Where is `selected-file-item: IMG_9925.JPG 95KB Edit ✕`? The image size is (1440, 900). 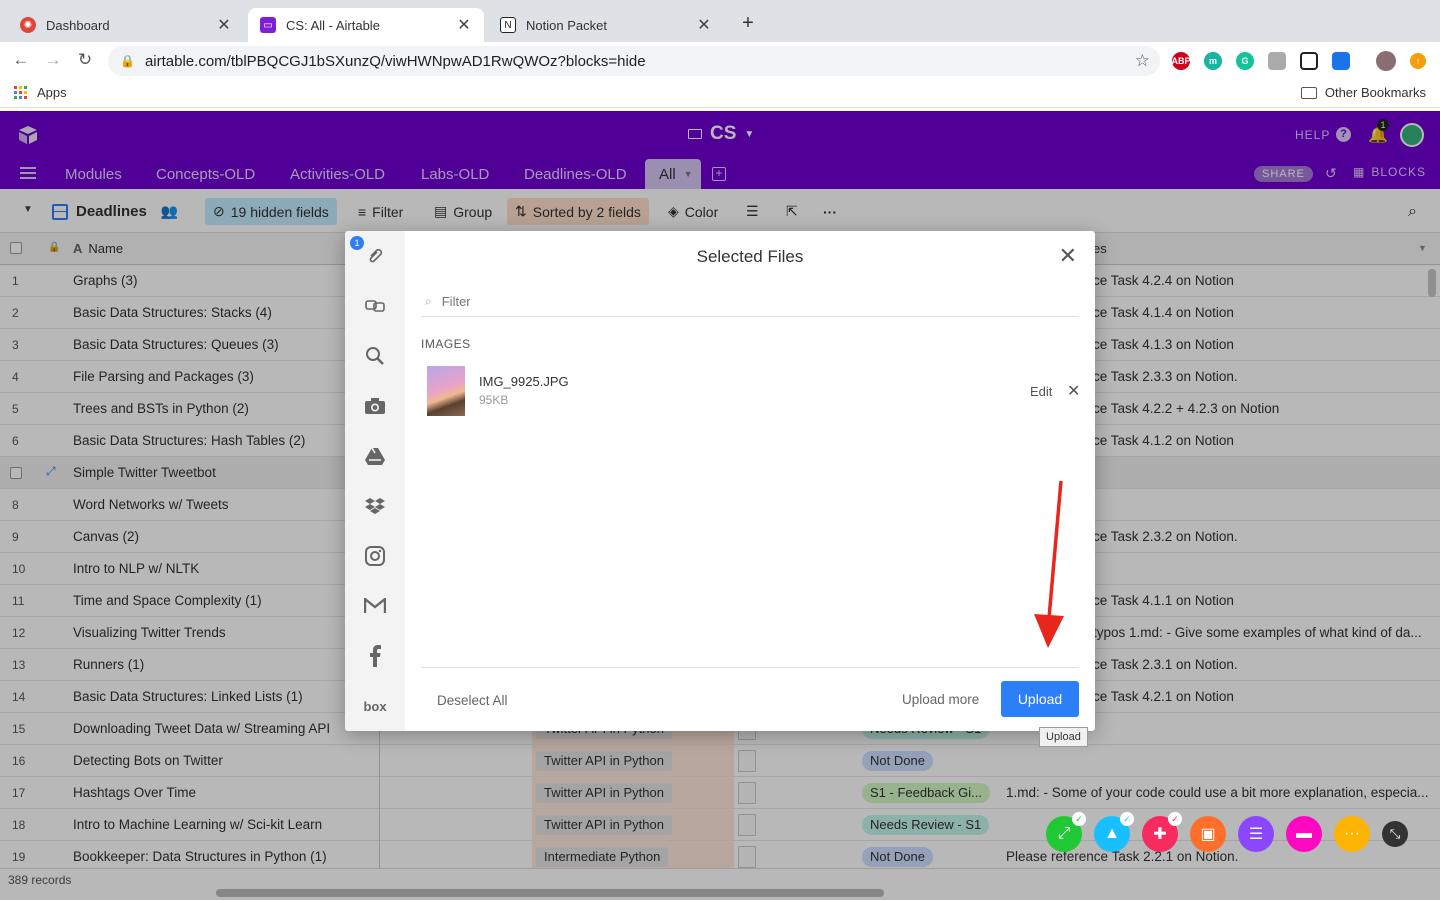
selected-file-item: IMG_9925.JPG 95KB Edit ✕ is located at coordinates (750, 391).